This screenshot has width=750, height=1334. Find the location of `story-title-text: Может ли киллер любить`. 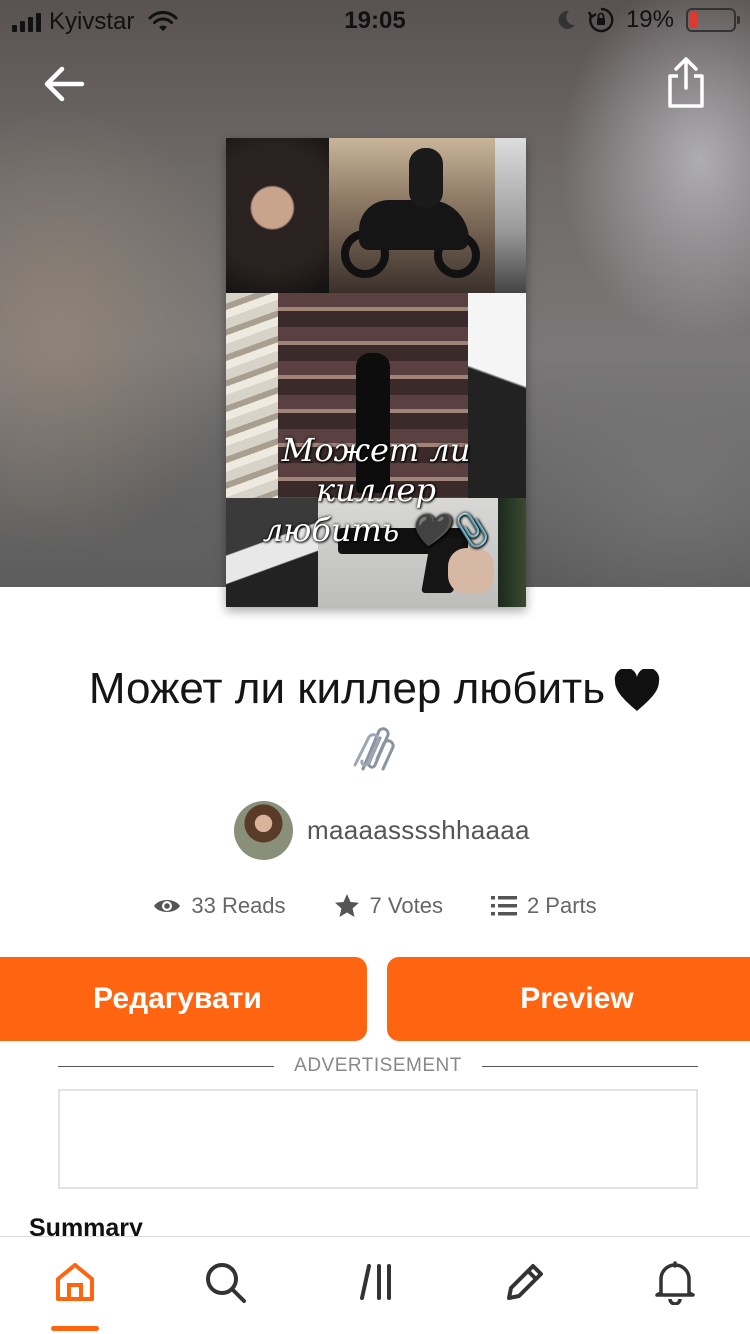

story-title-text: Может ли киллер любить is located at coordinates (347, 688).